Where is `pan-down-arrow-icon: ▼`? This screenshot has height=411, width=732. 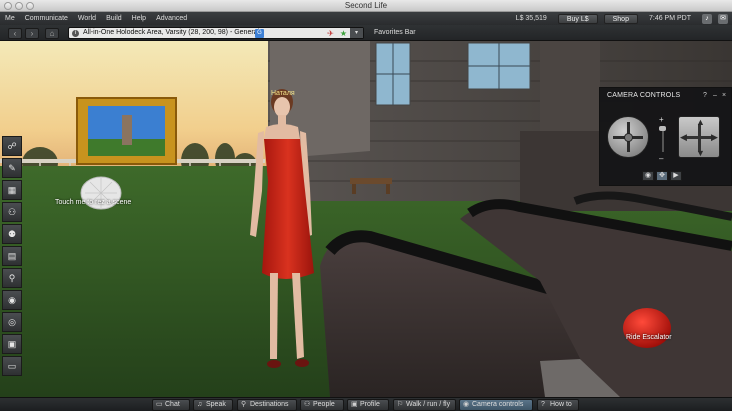 pan-down-arrow-icon: ▼ is located at coordinates (700, 153).